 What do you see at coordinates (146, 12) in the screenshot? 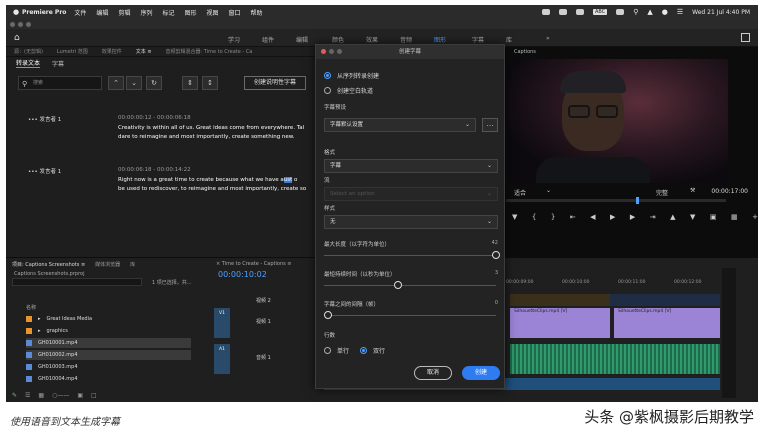
I see `menu-sequence: 序列` at bounding box center [146, 12].